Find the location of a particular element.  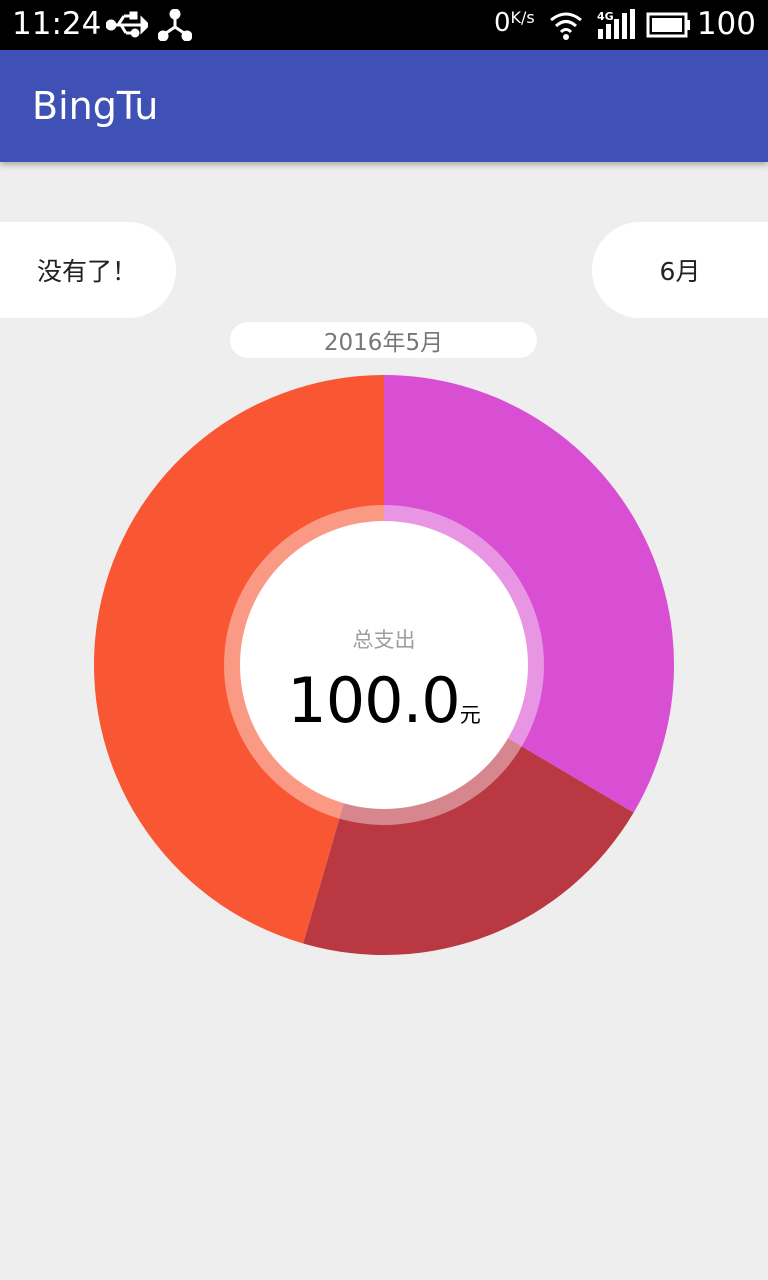

total-expense-caption: 总支出 is located at coordinates (384, 640).